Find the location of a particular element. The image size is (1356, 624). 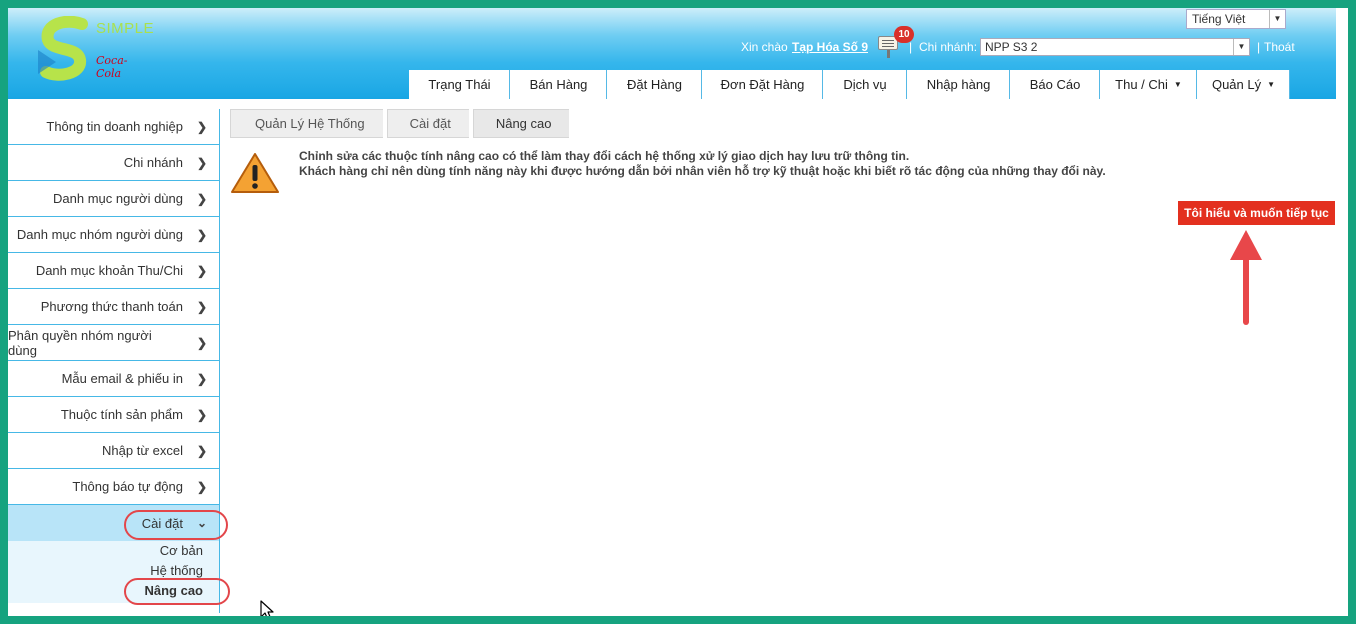

greeting-text: Xin chào is located at coordinates (764, 47).